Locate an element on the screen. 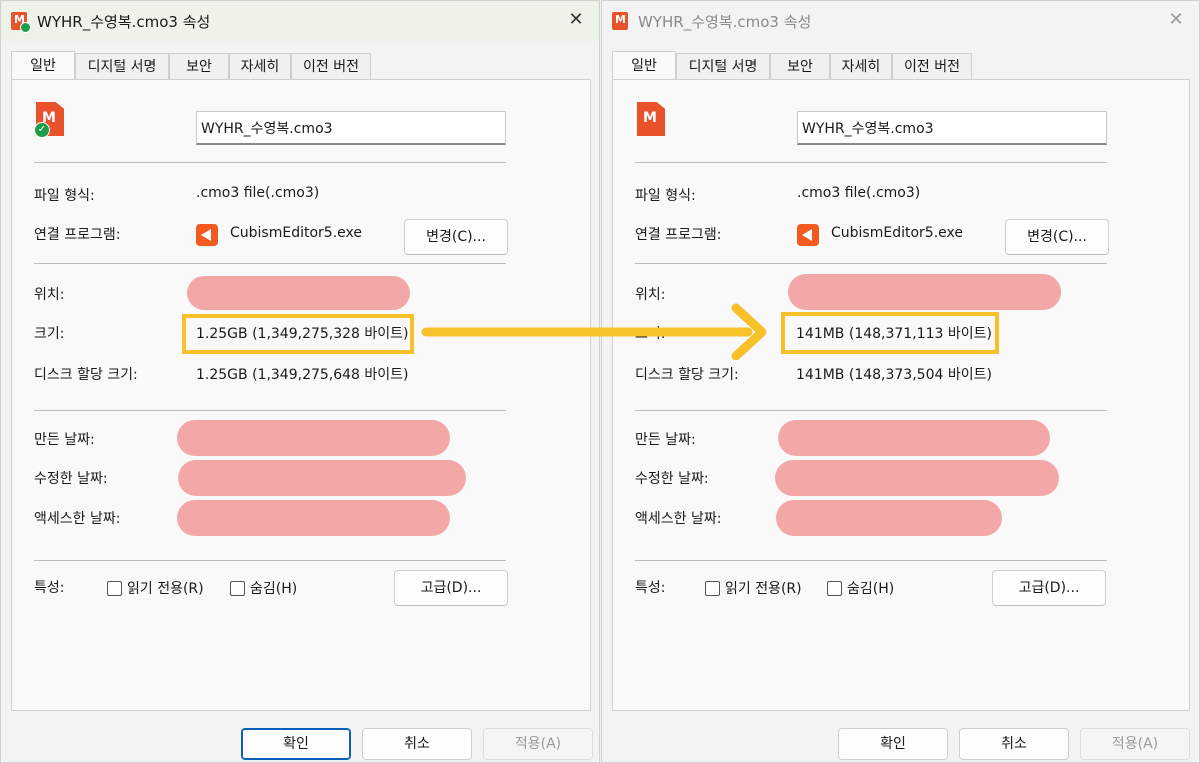 This screenshot has height=763, width=1200. disk-size-value: 1.25GB (1,349,275,648 바이트) is located at coordinates (302, 375).